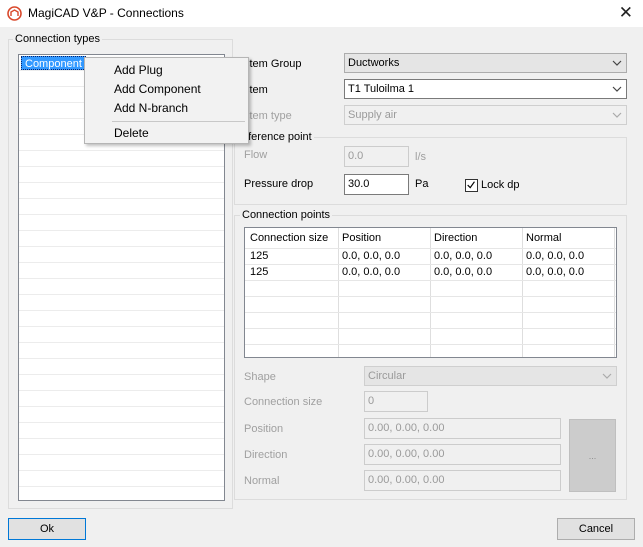 This screenshot has height=547, width=643. What do you see at coordinates (396, 401) in the screenshot?
I see `connection-size-field: 0` at bounding box center [396, 401].